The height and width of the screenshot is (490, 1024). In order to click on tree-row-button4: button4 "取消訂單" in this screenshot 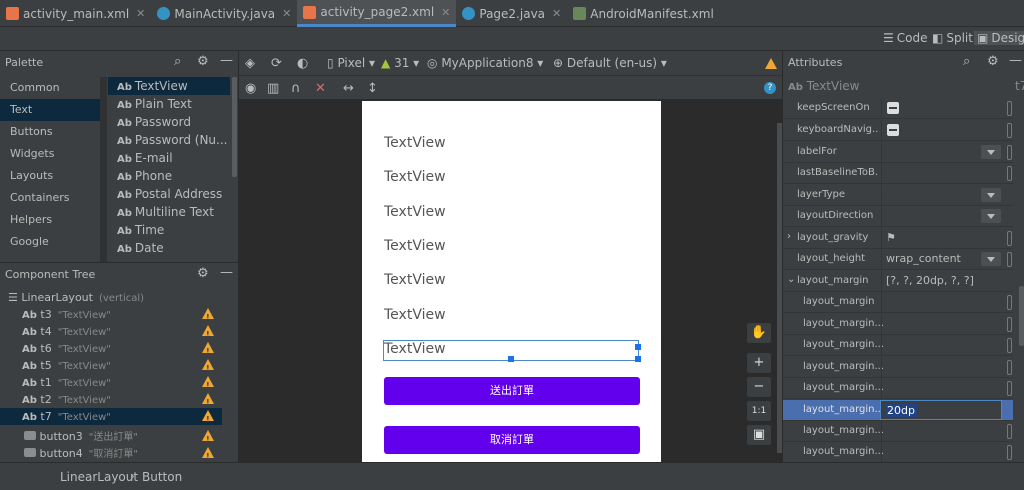, I will do `click(111, 455)`.